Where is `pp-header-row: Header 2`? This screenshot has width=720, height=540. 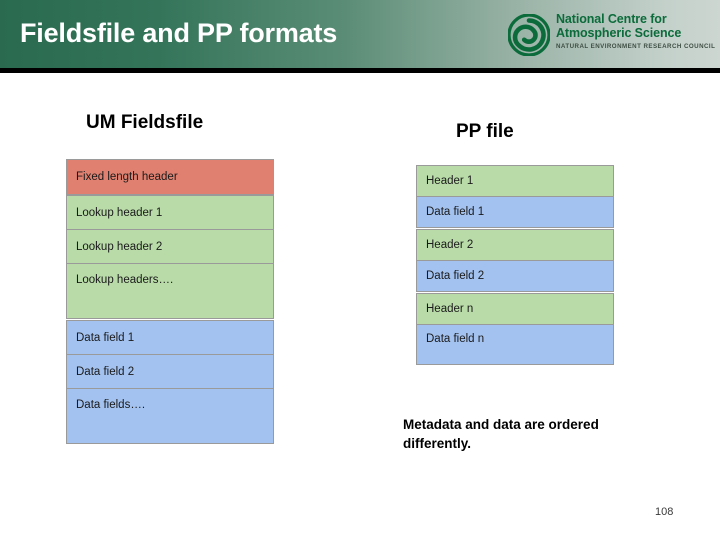
pp-header-row: Header 2 is located at coordinates (515, 245).